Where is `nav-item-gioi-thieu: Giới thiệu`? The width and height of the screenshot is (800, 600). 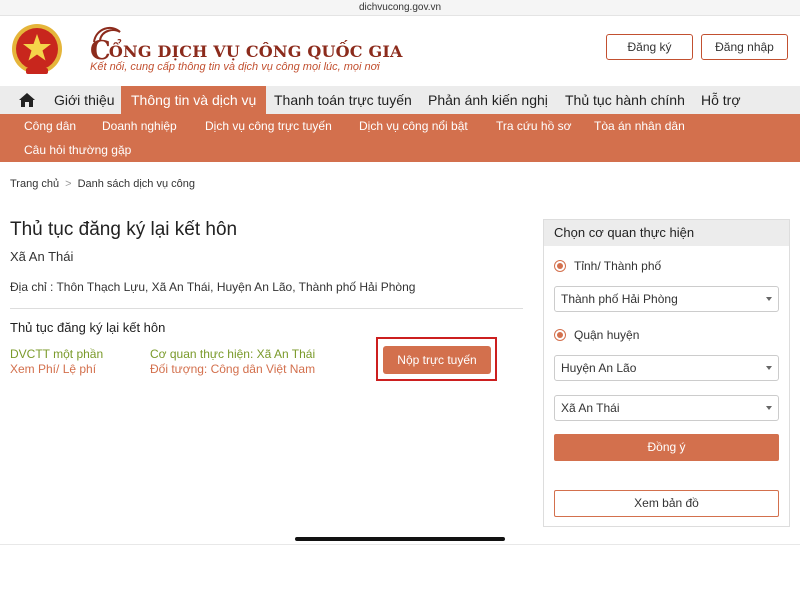 nav-item-gioi-thieu: Giới thiệu is located at coordinates (84, 100).